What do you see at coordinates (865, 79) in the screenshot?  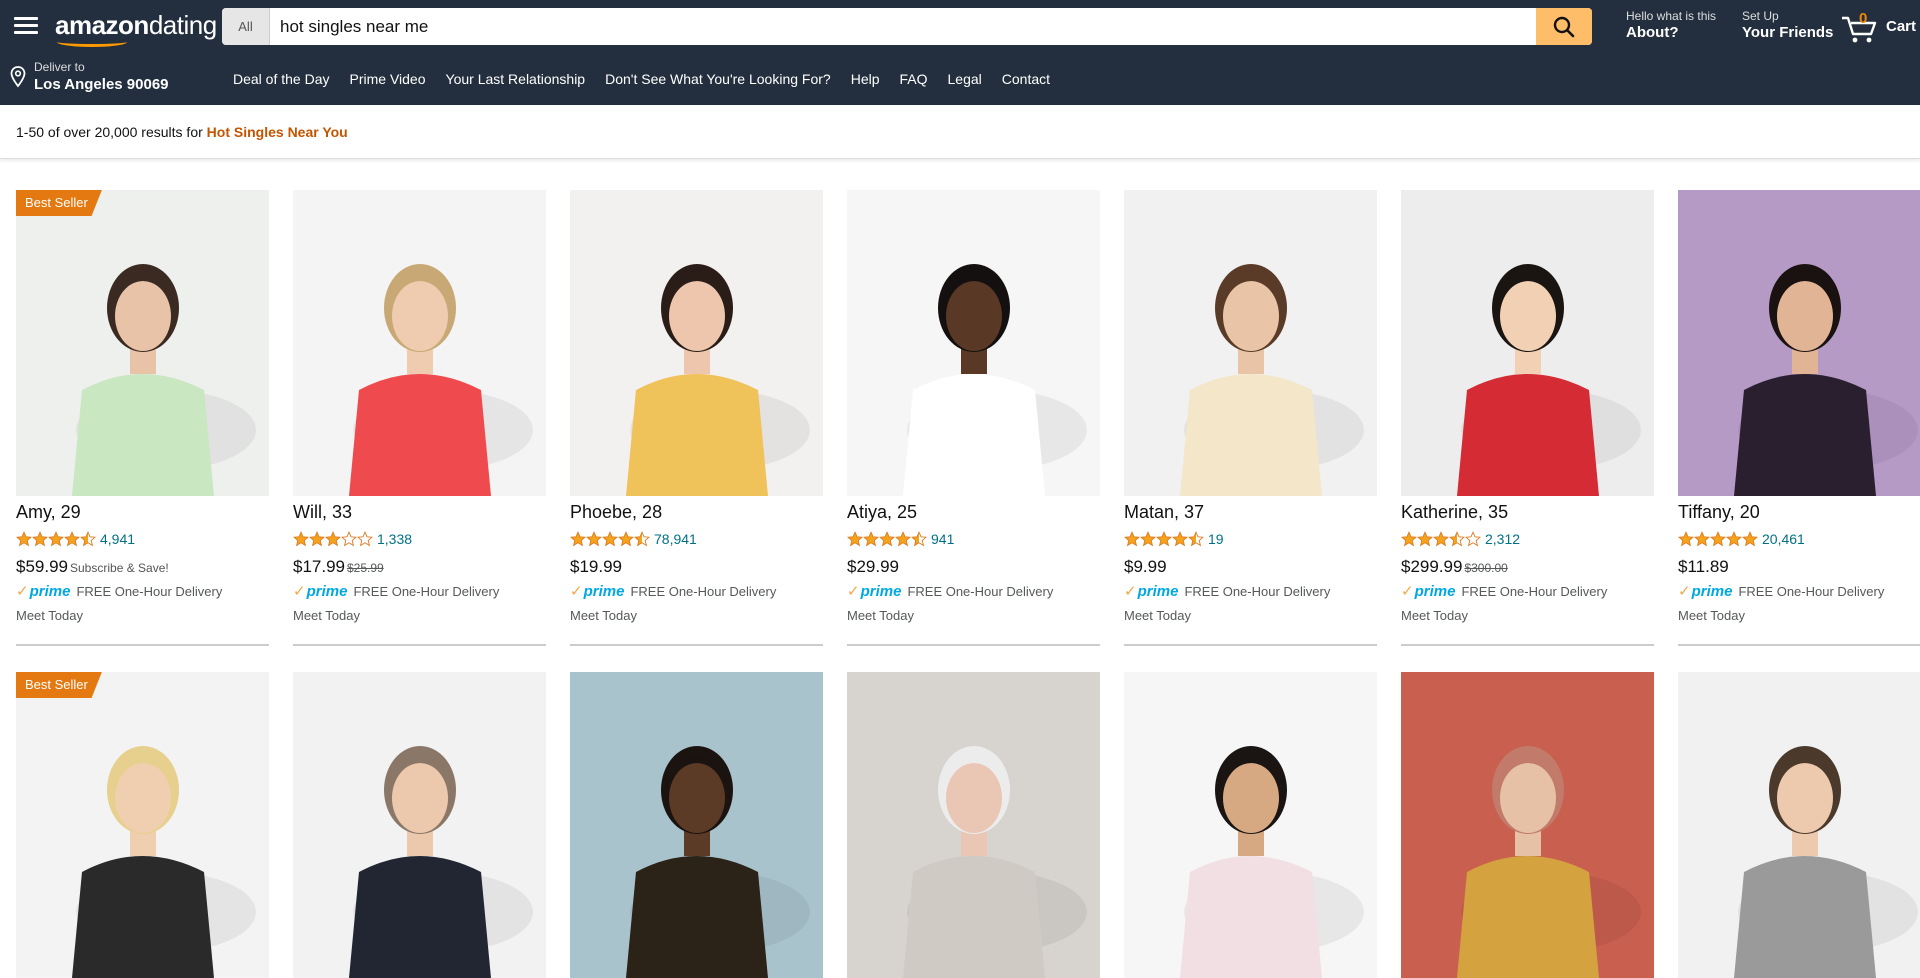 I see `nav-link-help: Help` at bounding box center [865, 79].